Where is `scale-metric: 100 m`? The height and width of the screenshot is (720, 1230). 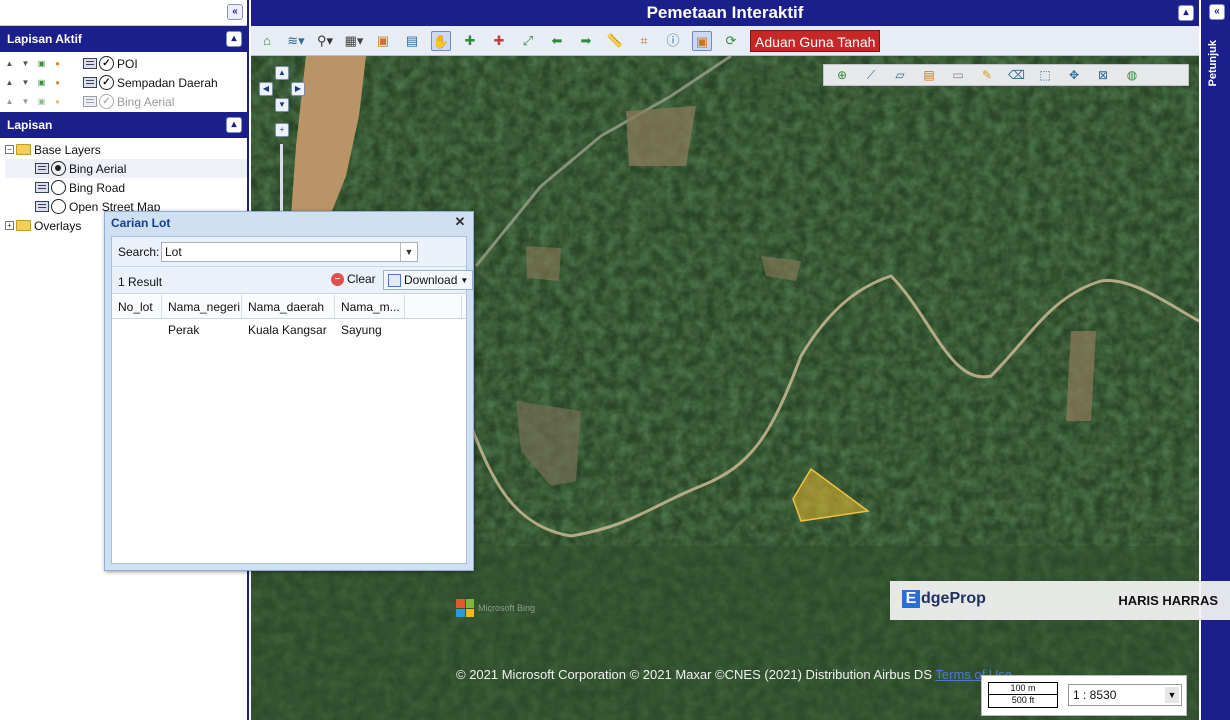 scale-metric: 100 m is located at coordinates (1023, 688).